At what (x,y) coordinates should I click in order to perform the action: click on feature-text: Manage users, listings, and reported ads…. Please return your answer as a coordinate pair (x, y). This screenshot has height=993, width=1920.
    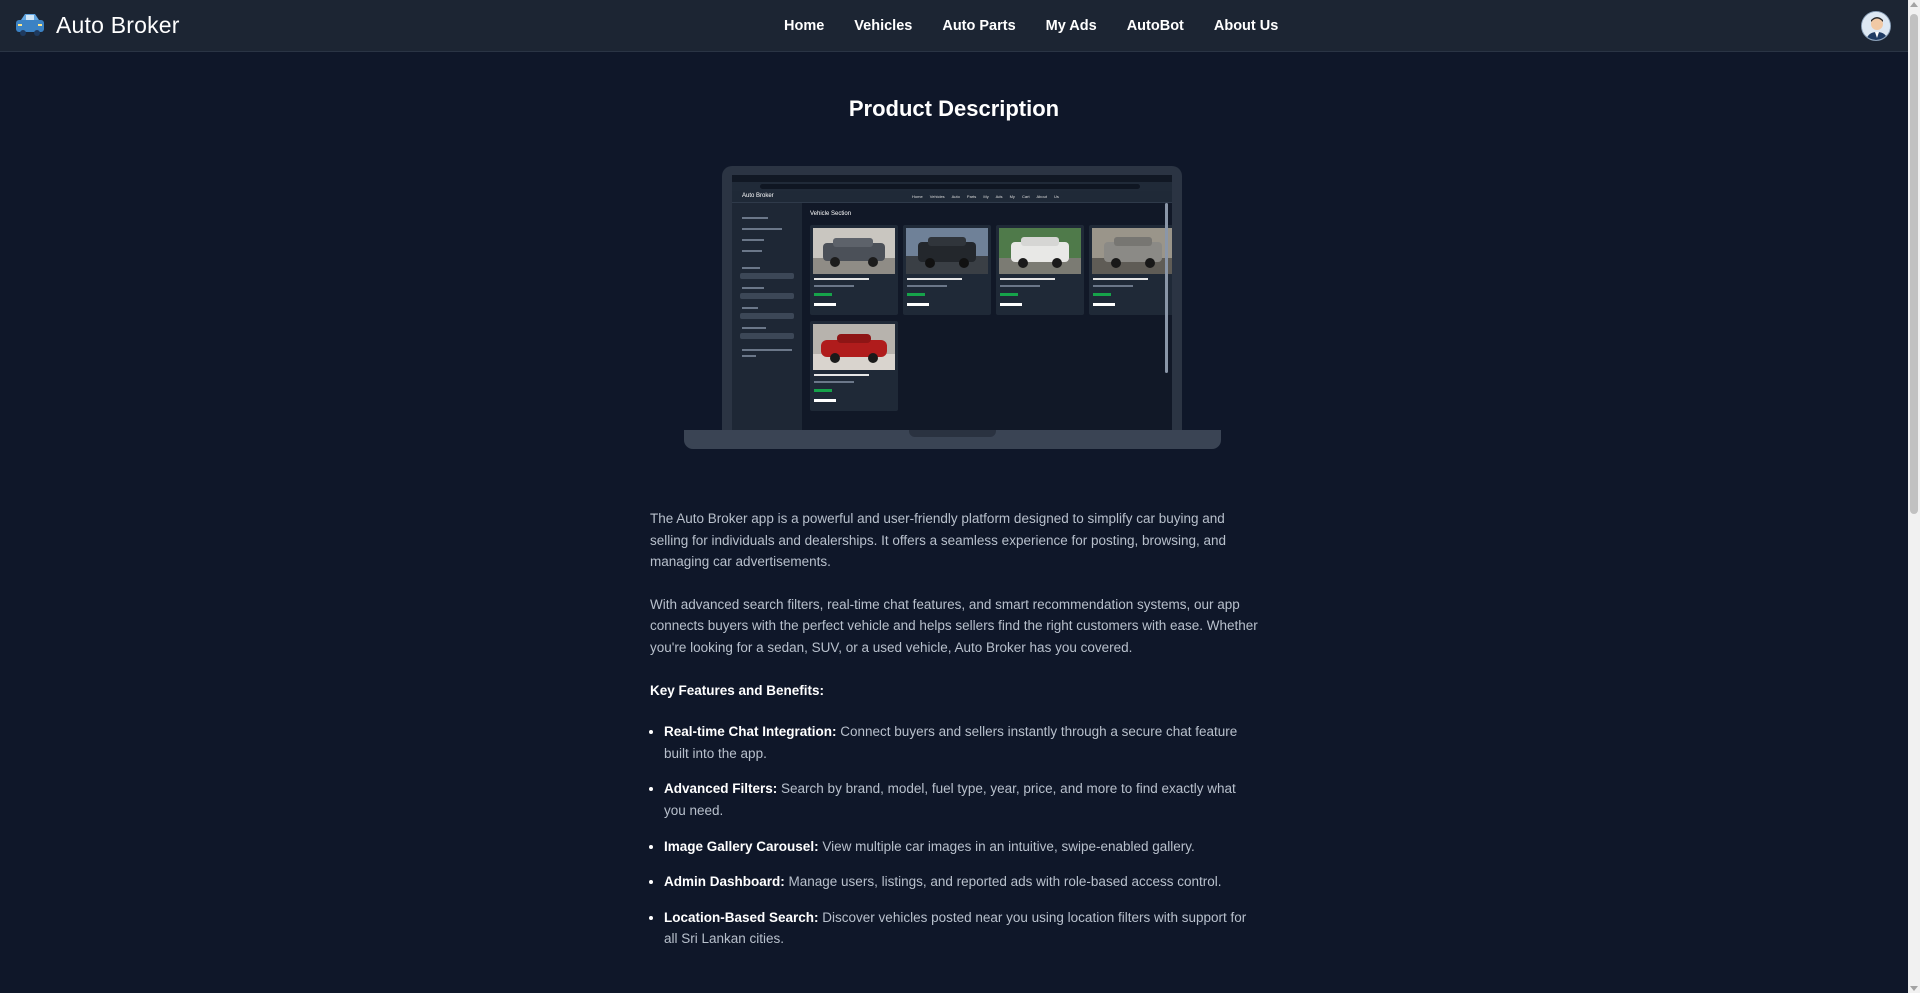
    Looking at the image, I should click on (1003, 882).